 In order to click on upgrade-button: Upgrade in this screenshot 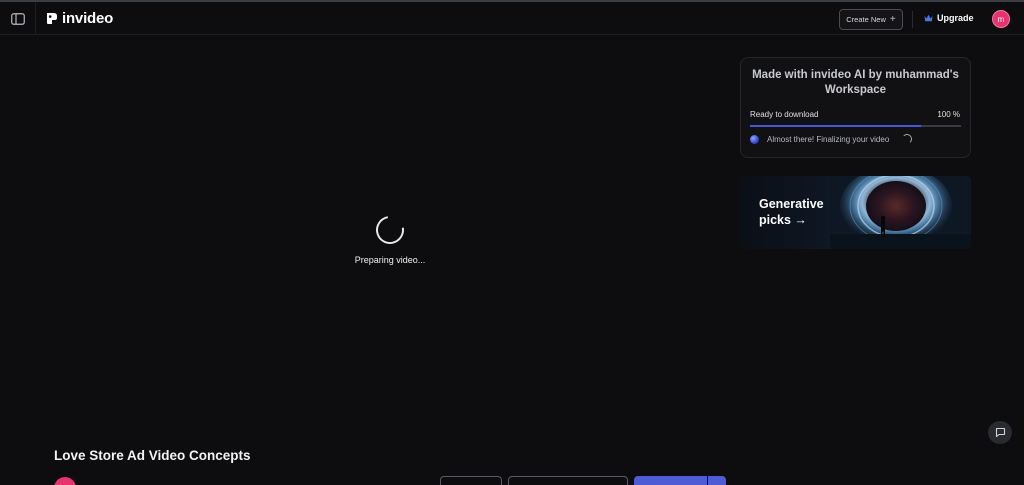, I will do `click(949, 18)`.